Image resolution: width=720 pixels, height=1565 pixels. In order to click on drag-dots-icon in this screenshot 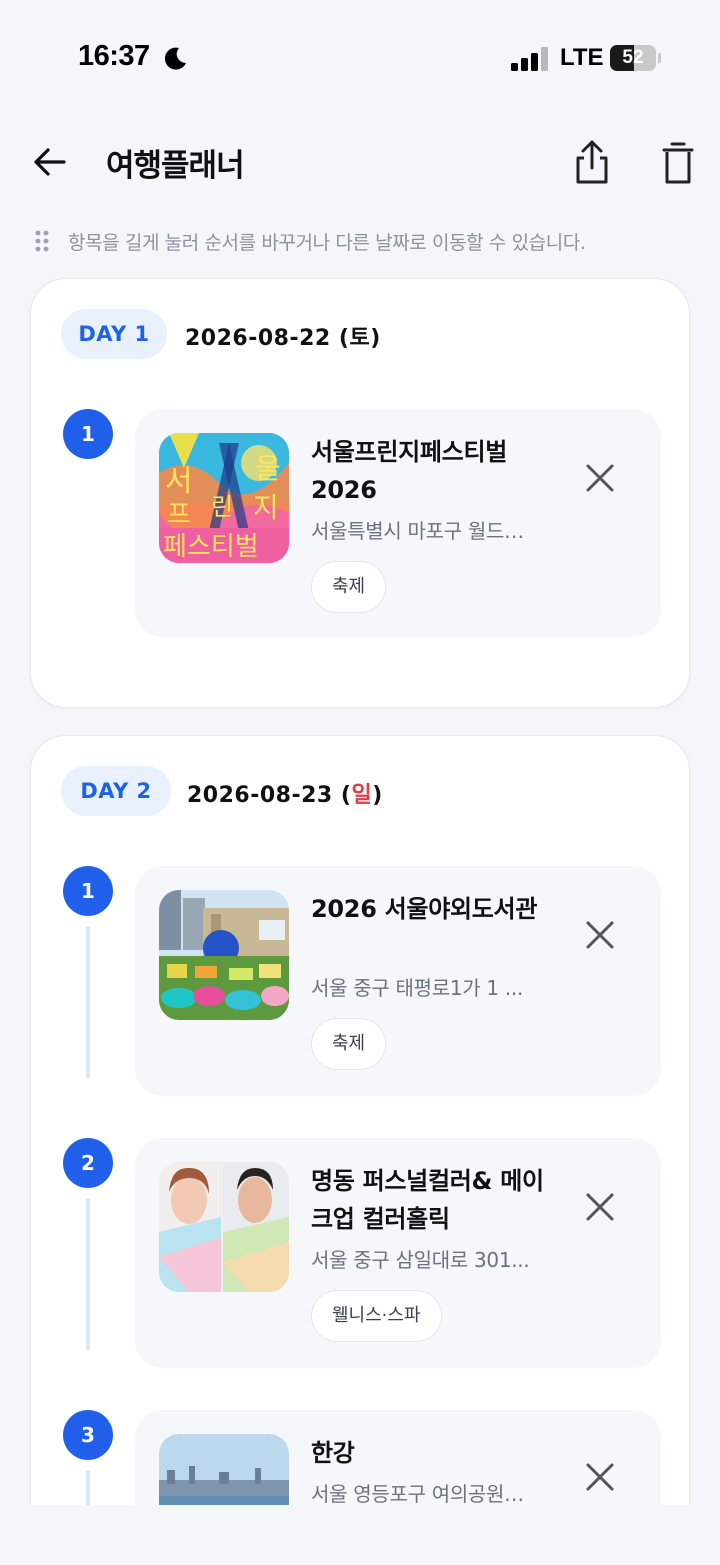, I will do `click(42, 241)`.